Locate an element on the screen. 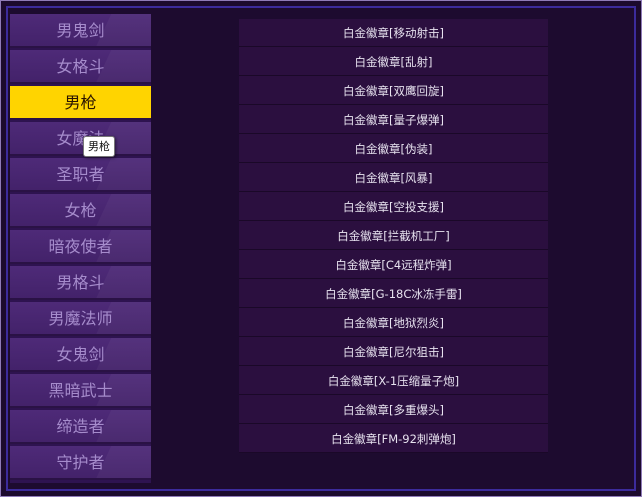  class-item-thief: 暗夜使者 is located at coordinates (80, 247).